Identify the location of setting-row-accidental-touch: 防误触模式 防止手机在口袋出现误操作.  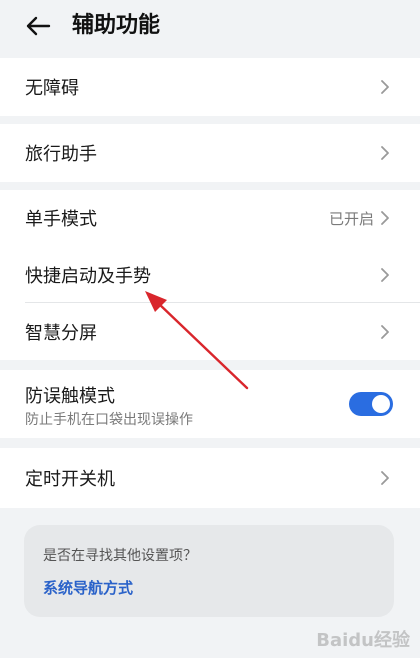
(210, 404).